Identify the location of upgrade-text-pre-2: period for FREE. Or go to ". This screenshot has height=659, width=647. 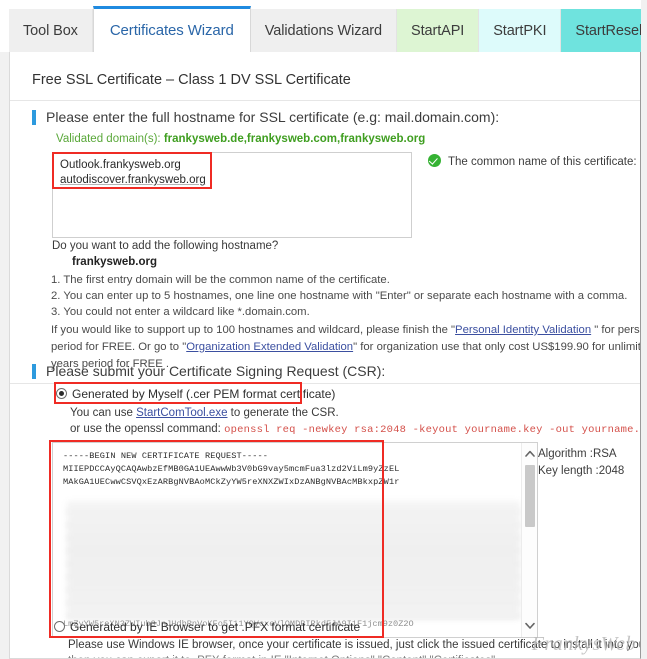
(119, 347).